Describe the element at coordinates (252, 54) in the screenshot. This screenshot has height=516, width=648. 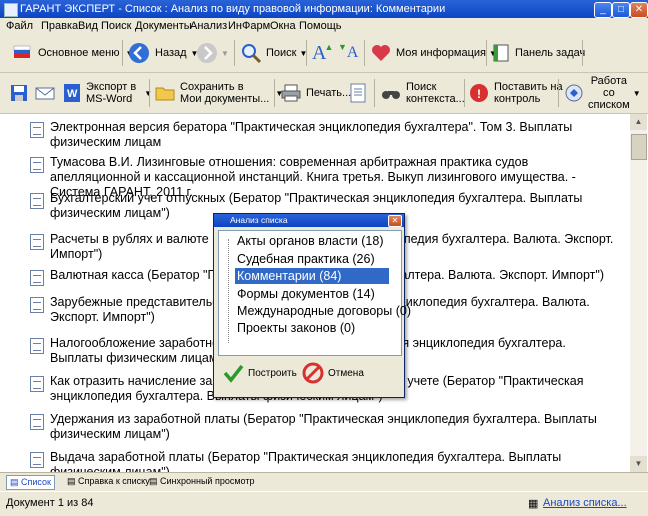
I see `search-icon` at that location.